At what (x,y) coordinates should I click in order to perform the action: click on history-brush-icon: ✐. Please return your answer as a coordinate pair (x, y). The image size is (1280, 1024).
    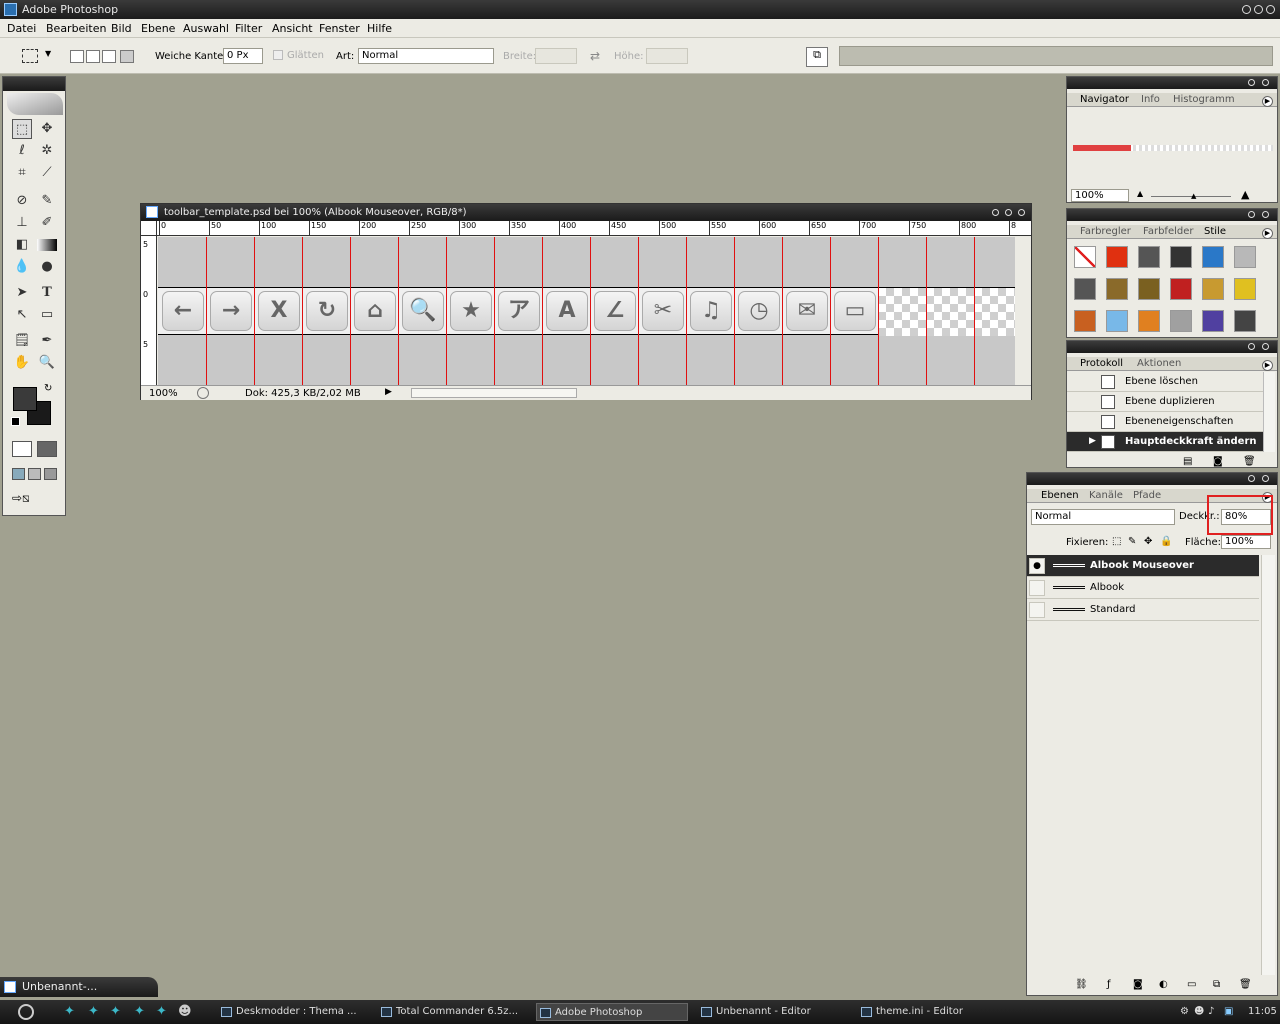
    Looking at the image, I should click on (47, 223).